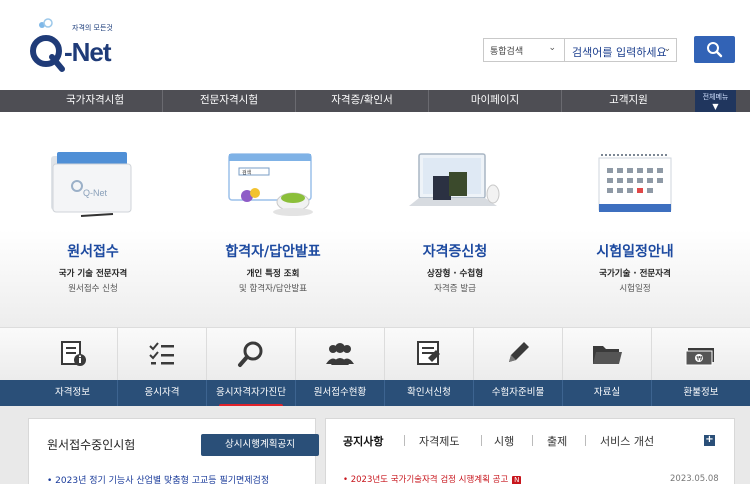 The height and width of the screenshot is (484, 750). I want to click on card-title: 자격증신청, so click(455, 252).